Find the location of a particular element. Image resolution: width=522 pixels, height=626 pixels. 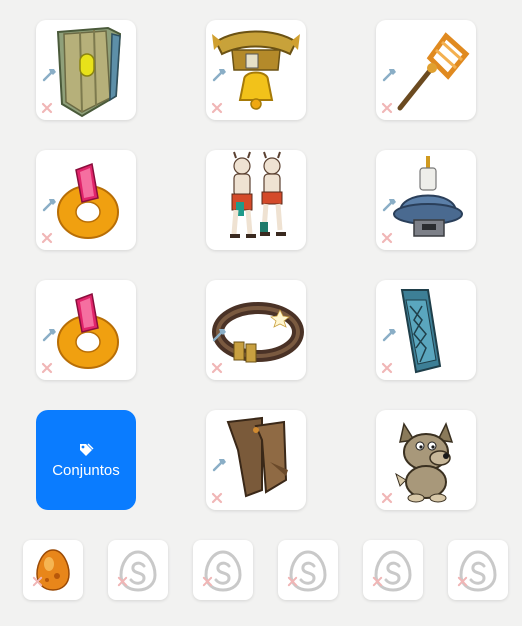

slot-boots is located at coordinates (256, 460).